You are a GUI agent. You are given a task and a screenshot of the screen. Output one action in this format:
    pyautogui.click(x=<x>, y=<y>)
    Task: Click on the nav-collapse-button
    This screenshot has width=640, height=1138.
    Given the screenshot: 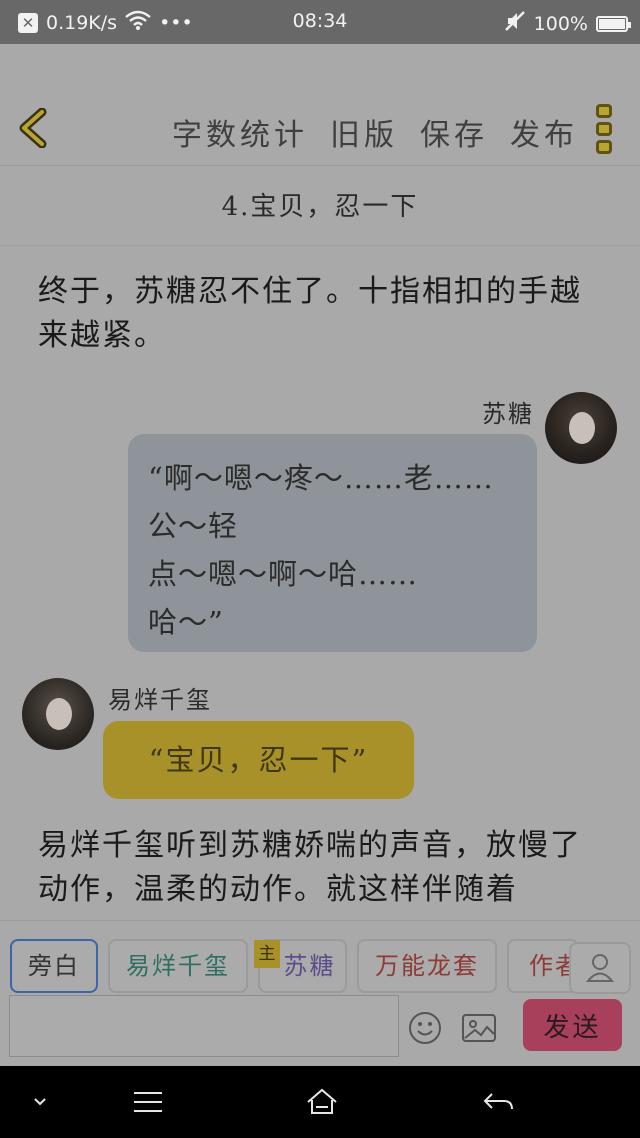 What is the action you would take?
    pyautogui.click(x=40, y=1102)
    